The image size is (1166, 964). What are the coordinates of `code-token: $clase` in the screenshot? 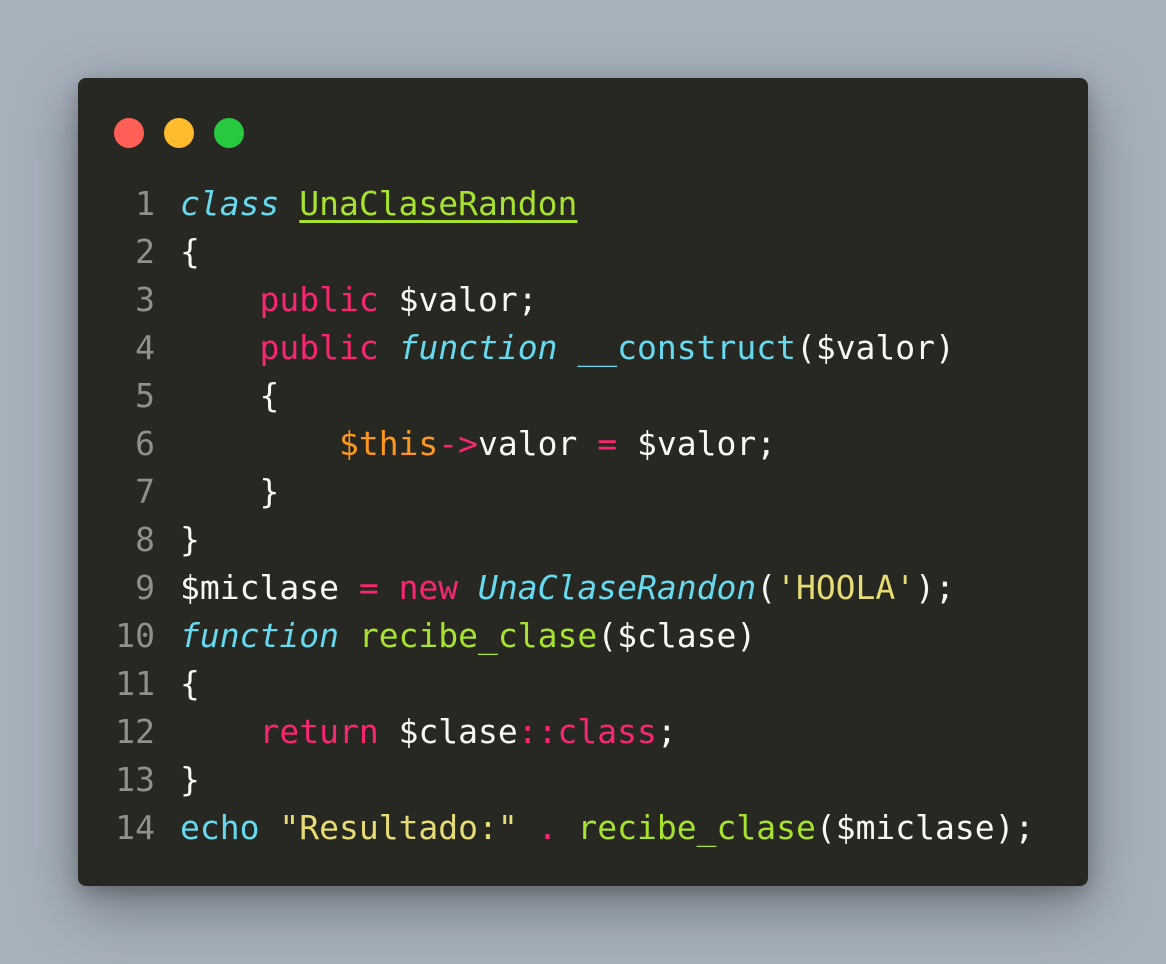 It's located at (448, 731).